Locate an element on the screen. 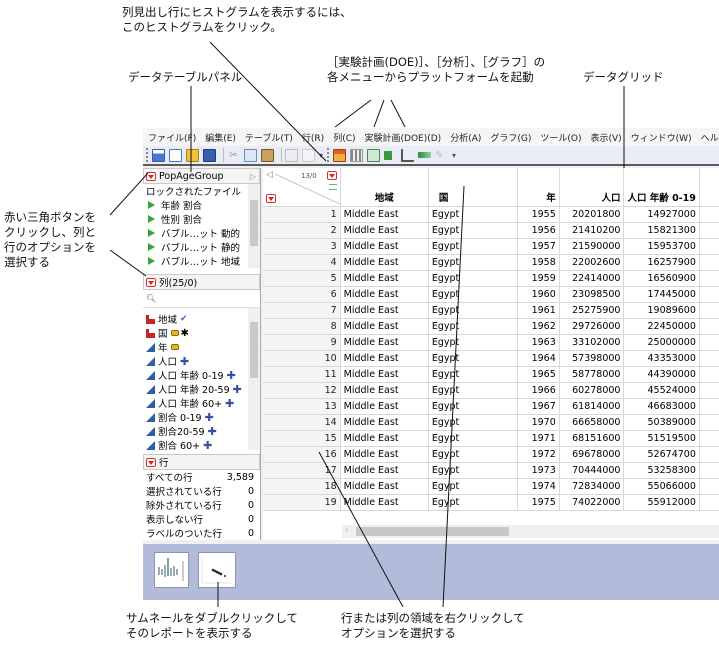  cell-year: 1970 is located at coordinates (538, 422).